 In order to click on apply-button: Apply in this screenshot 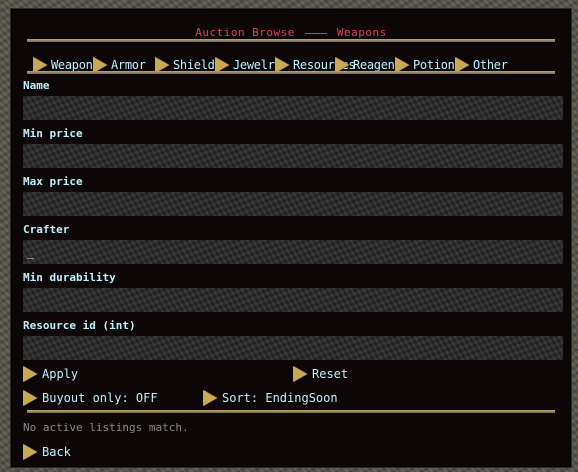, I will do `click(50, 374)`.